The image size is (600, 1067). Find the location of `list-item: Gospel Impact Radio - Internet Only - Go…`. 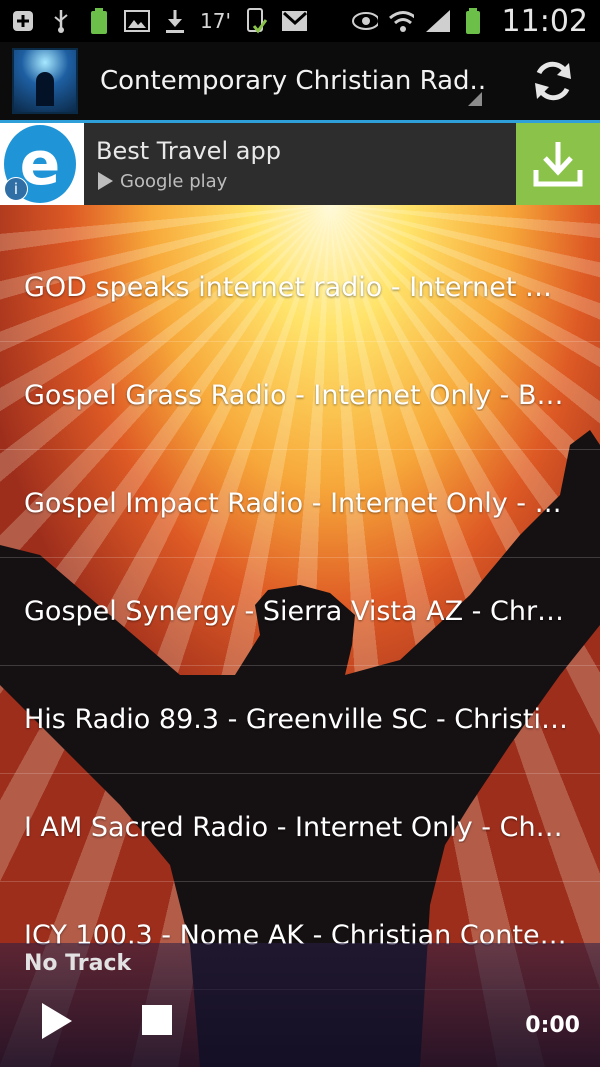

list-item: Gospel Impact Radio - Internet Only - Go… is located at coordinates (300, 504).